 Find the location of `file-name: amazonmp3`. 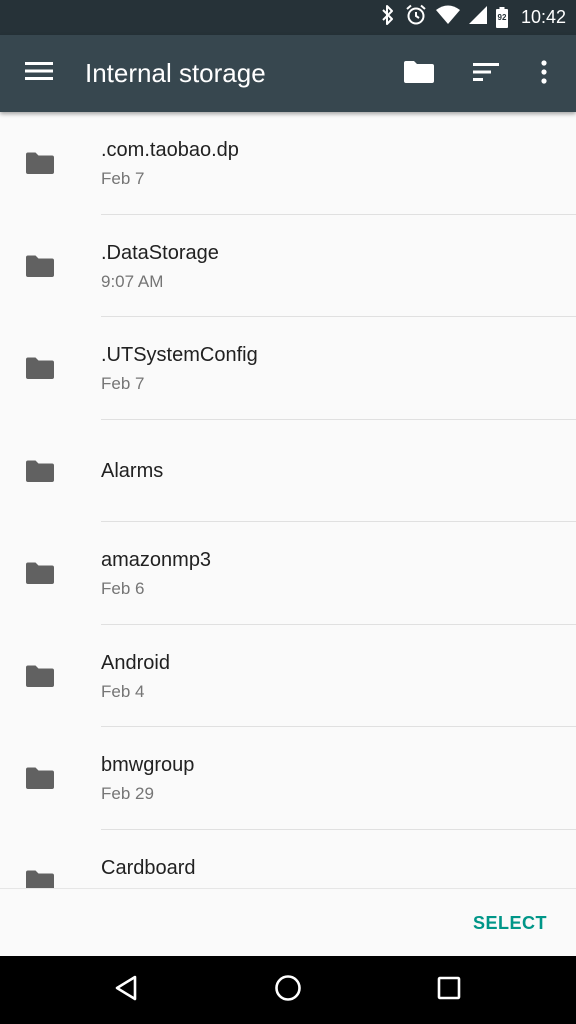

file-name: amazonmp3 is located at coordinates (156, 560).